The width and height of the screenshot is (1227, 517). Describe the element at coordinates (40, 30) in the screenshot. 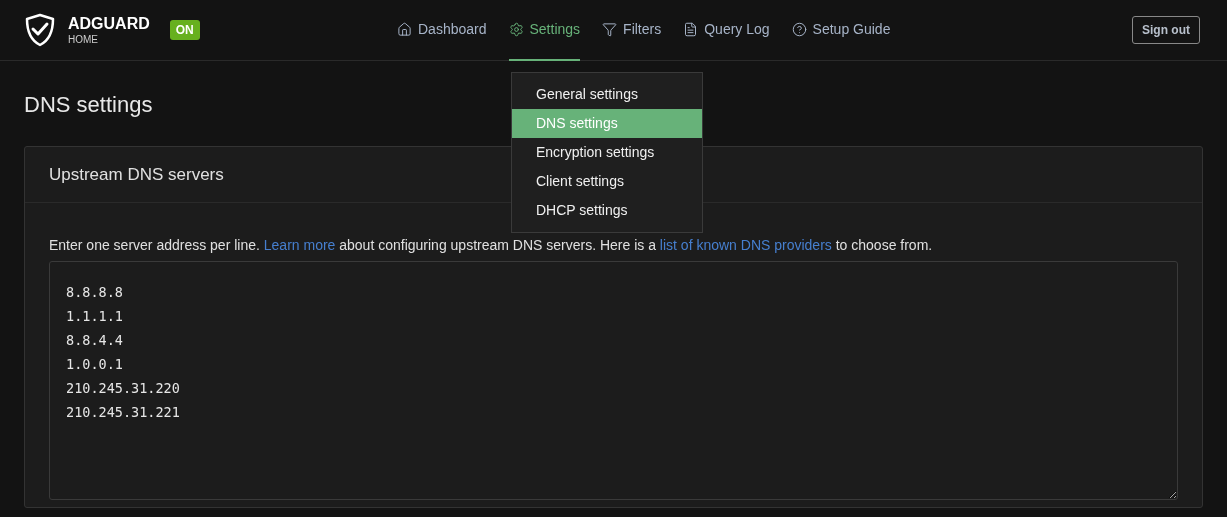

I see `shield-check-icon` at that location.